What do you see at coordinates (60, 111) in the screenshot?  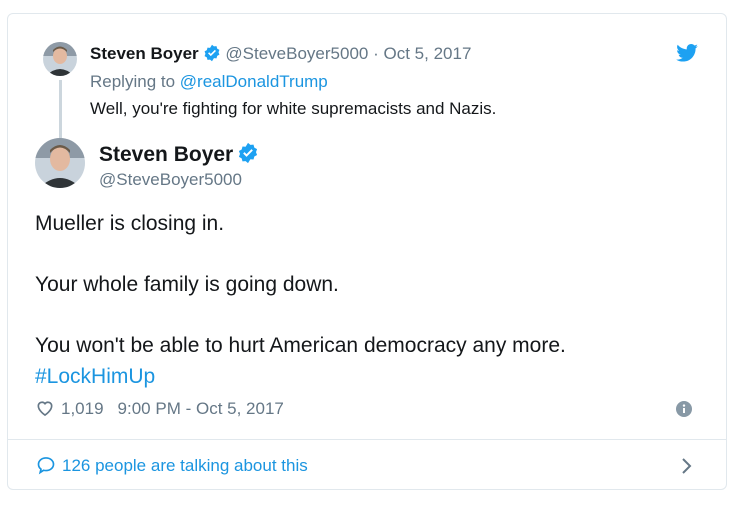 I see `thread-connector` at bounding box center [60, 111].